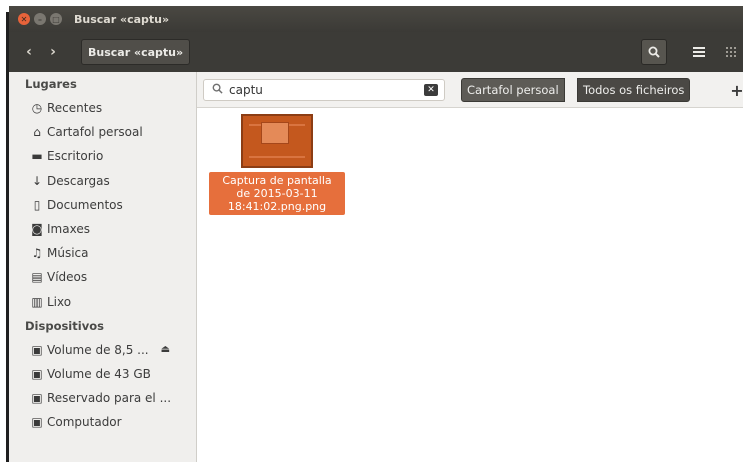 The height and width of the screenshot is (462, 743). I want to click on close-window-icon: ✕, so click(24, 19).